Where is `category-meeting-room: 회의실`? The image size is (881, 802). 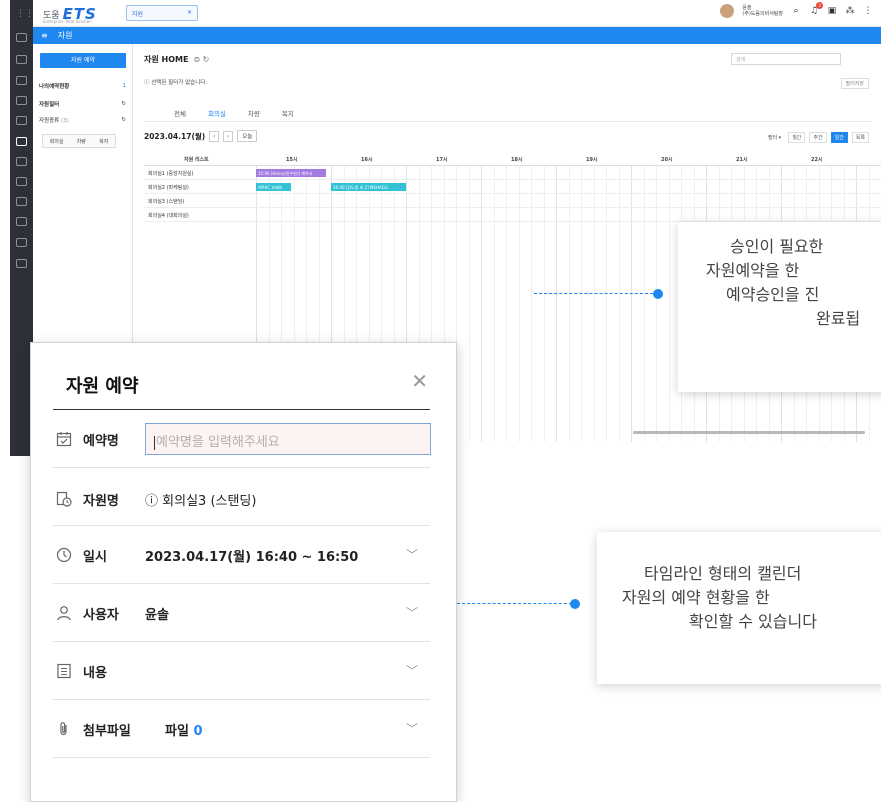
category-meeting-room: 회의실 is located at coordinates (57, 141).